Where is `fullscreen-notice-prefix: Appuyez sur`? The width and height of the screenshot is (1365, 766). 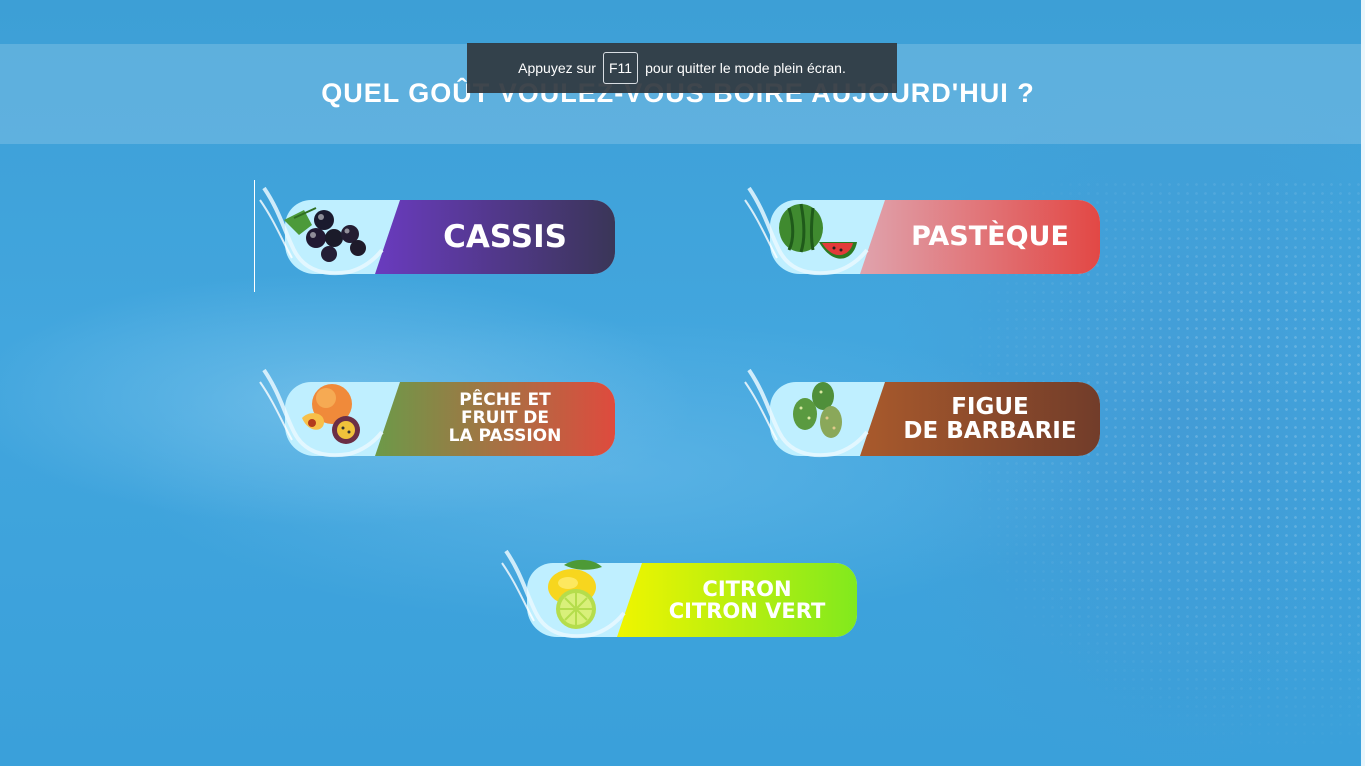 fullscreen-notice-prefix: Appuyez sur is located at coordinates (557, 68).